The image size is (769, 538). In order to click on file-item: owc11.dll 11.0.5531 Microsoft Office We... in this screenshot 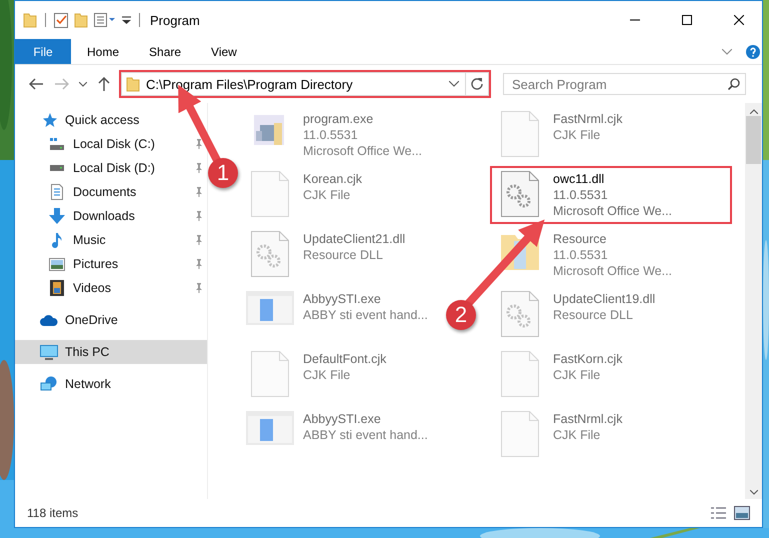, I will do `click(611, 195)`.